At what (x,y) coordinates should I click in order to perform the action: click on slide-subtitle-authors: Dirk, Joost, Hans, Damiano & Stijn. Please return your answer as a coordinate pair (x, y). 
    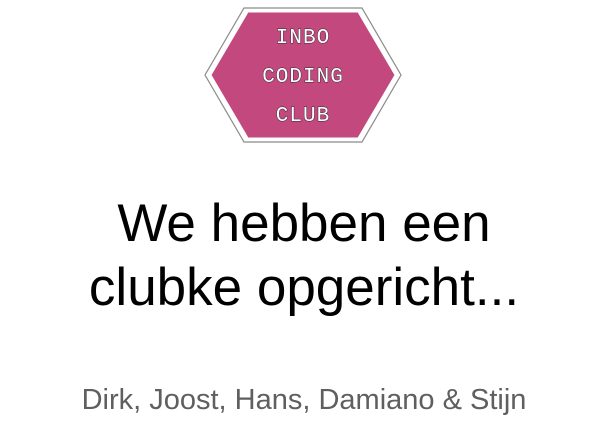
    Looking at the image, I should click on (304, 400).